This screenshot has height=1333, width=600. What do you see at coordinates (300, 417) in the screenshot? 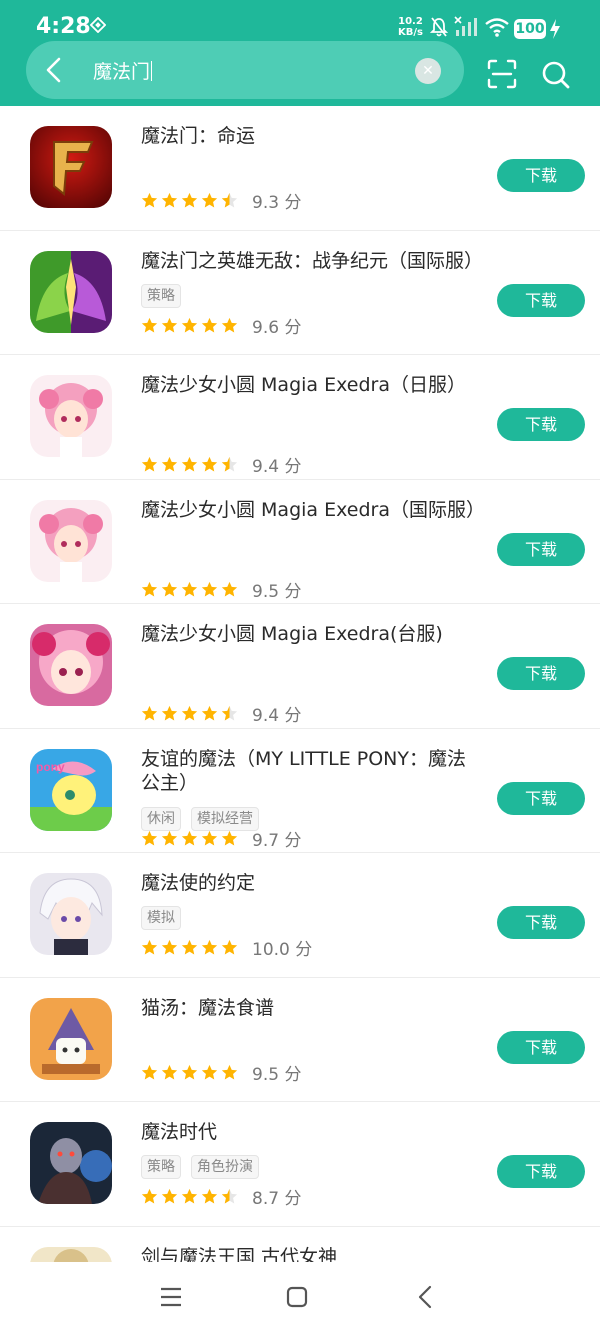
I see `app-list-item: 魔法少女小圆 Magia Exedra（日服） 9.4 分 下载` at bounding box center [300, 417].